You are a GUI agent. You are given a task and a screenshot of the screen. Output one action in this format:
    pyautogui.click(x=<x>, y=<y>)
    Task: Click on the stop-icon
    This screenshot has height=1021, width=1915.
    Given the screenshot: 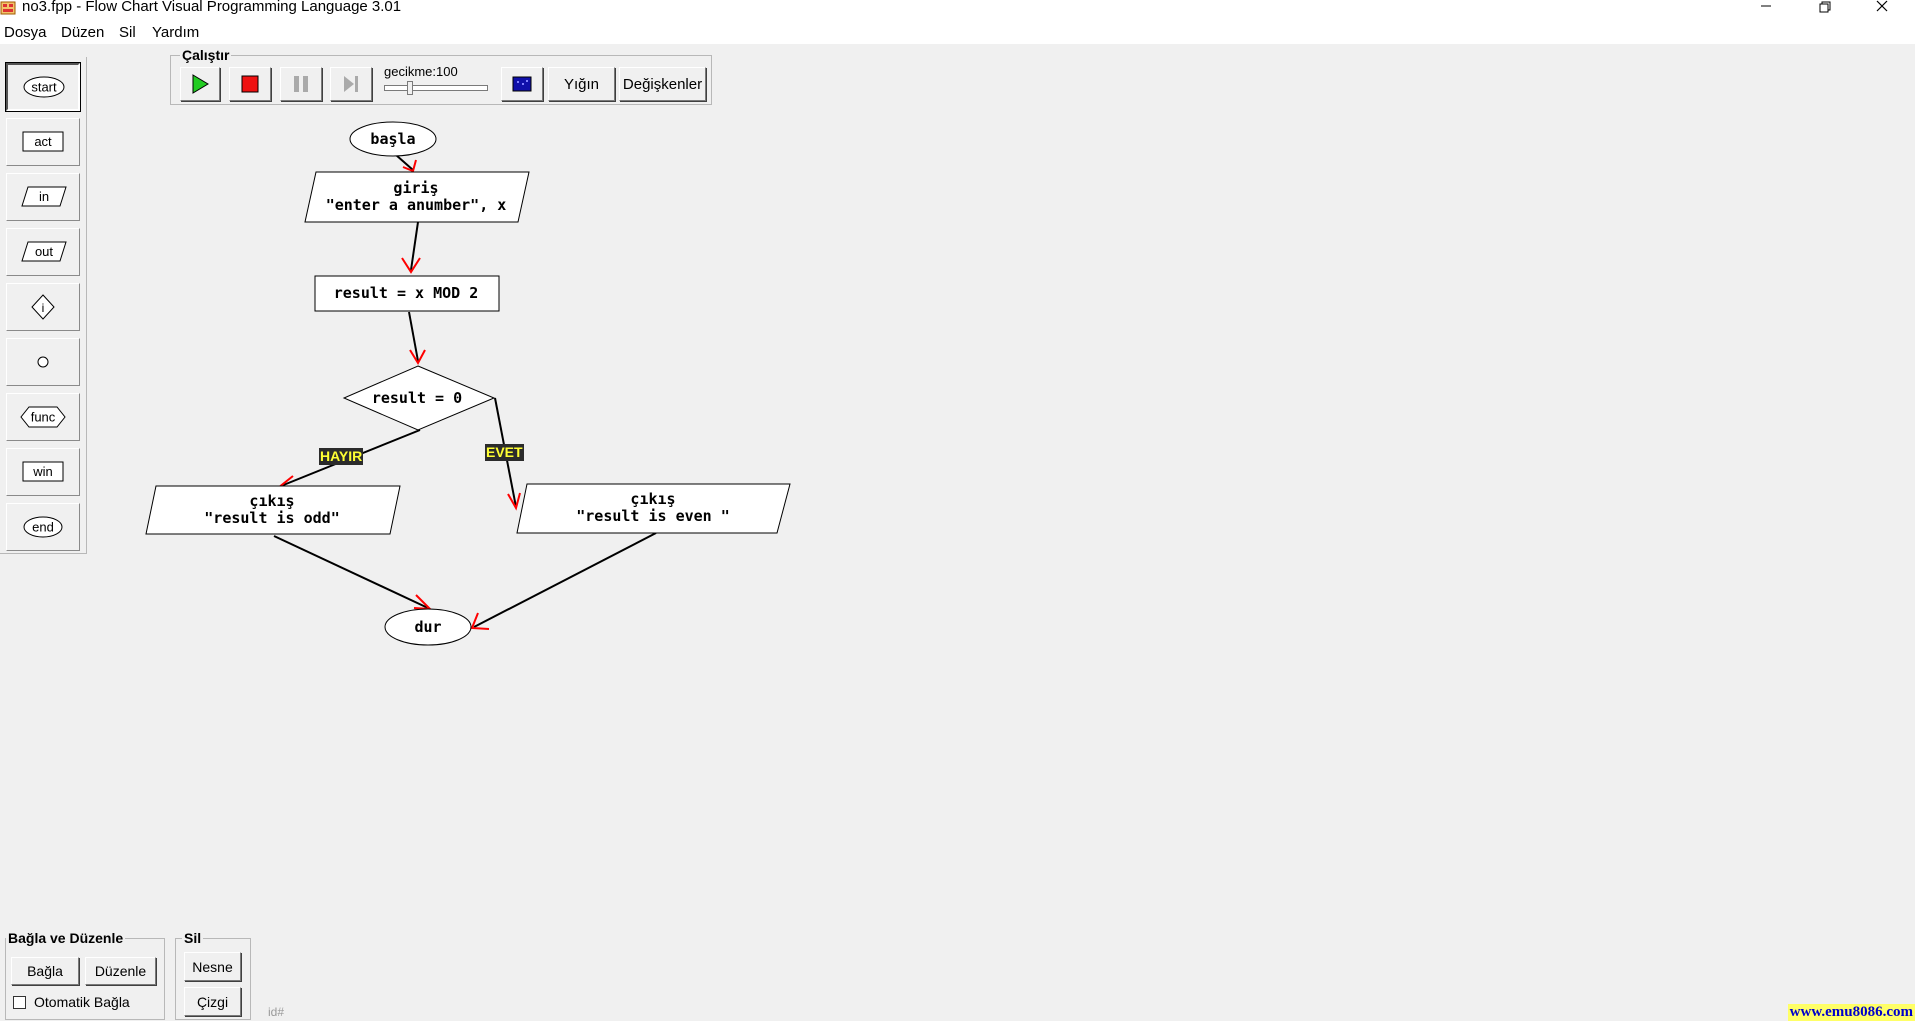 What is the action you would take?
    pyautogui.click(x=250, y=84)
    